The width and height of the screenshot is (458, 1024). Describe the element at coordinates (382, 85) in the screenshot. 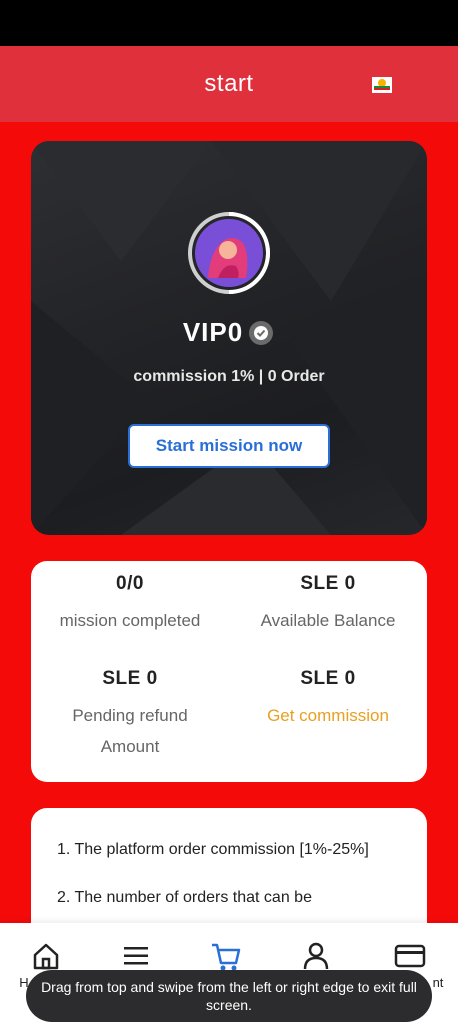

I see `flag-icon` at that location.